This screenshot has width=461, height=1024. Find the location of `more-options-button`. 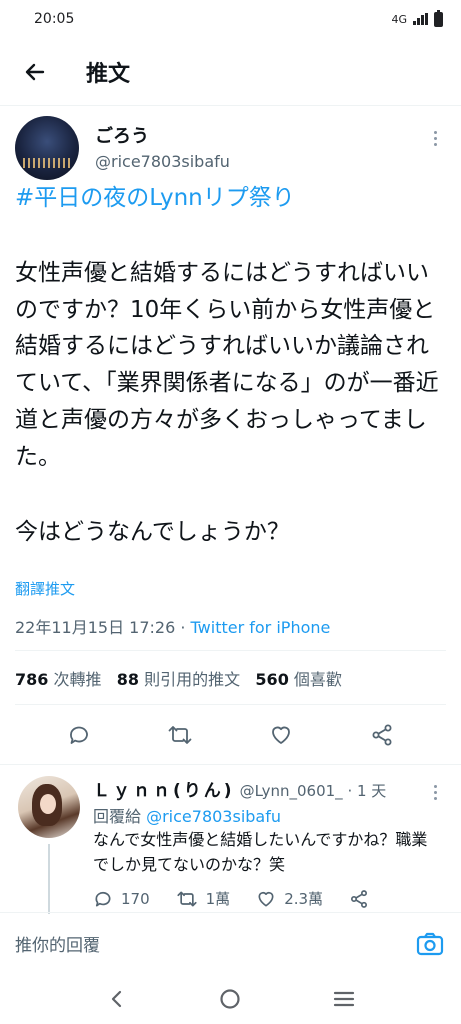

more-options-button is located at coordinates (435, 138).